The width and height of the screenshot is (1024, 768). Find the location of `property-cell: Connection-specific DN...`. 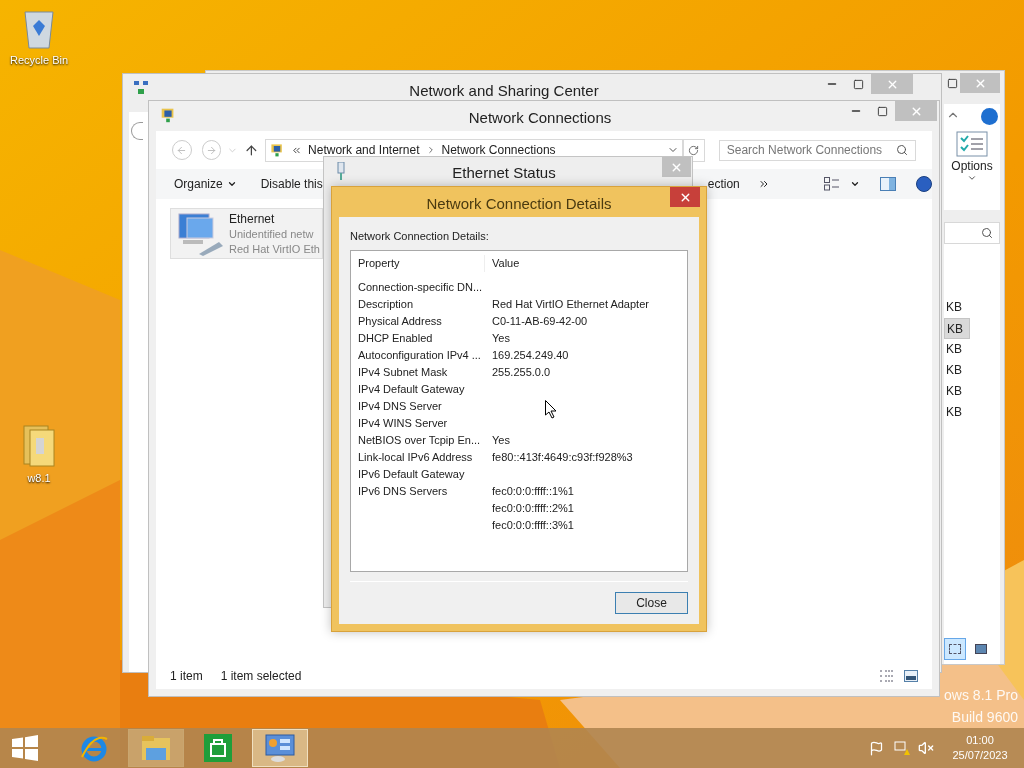

property-cell: Connection-specific DN... is located at coordinates (420, 286).